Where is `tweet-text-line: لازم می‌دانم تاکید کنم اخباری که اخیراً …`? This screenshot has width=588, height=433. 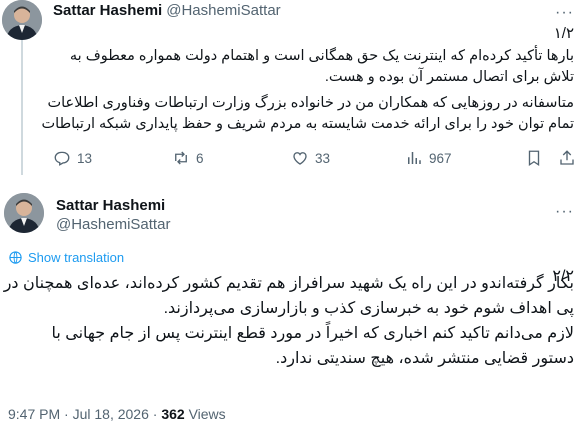
tweet-text-line: لازم می‌دانم تاکید کنم اخباری که اخیراً … is located at coordinates (312, 333).